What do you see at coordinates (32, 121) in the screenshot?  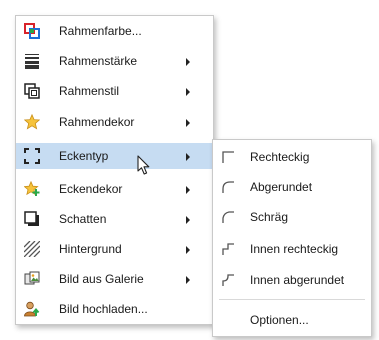 I see `star-icon` at bounding box center [32, 121].